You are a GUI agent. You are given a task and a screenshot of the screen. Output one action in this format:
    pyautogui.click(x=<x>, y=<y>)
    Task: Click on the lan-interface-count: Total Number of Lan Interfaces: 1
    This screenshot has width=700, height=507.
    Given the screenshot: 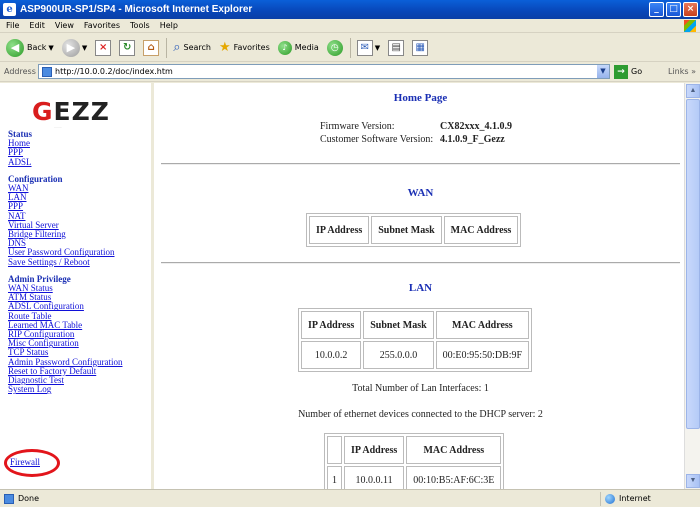 What is the action you would take?
    pyautogui.click(x=420, y=388)
    